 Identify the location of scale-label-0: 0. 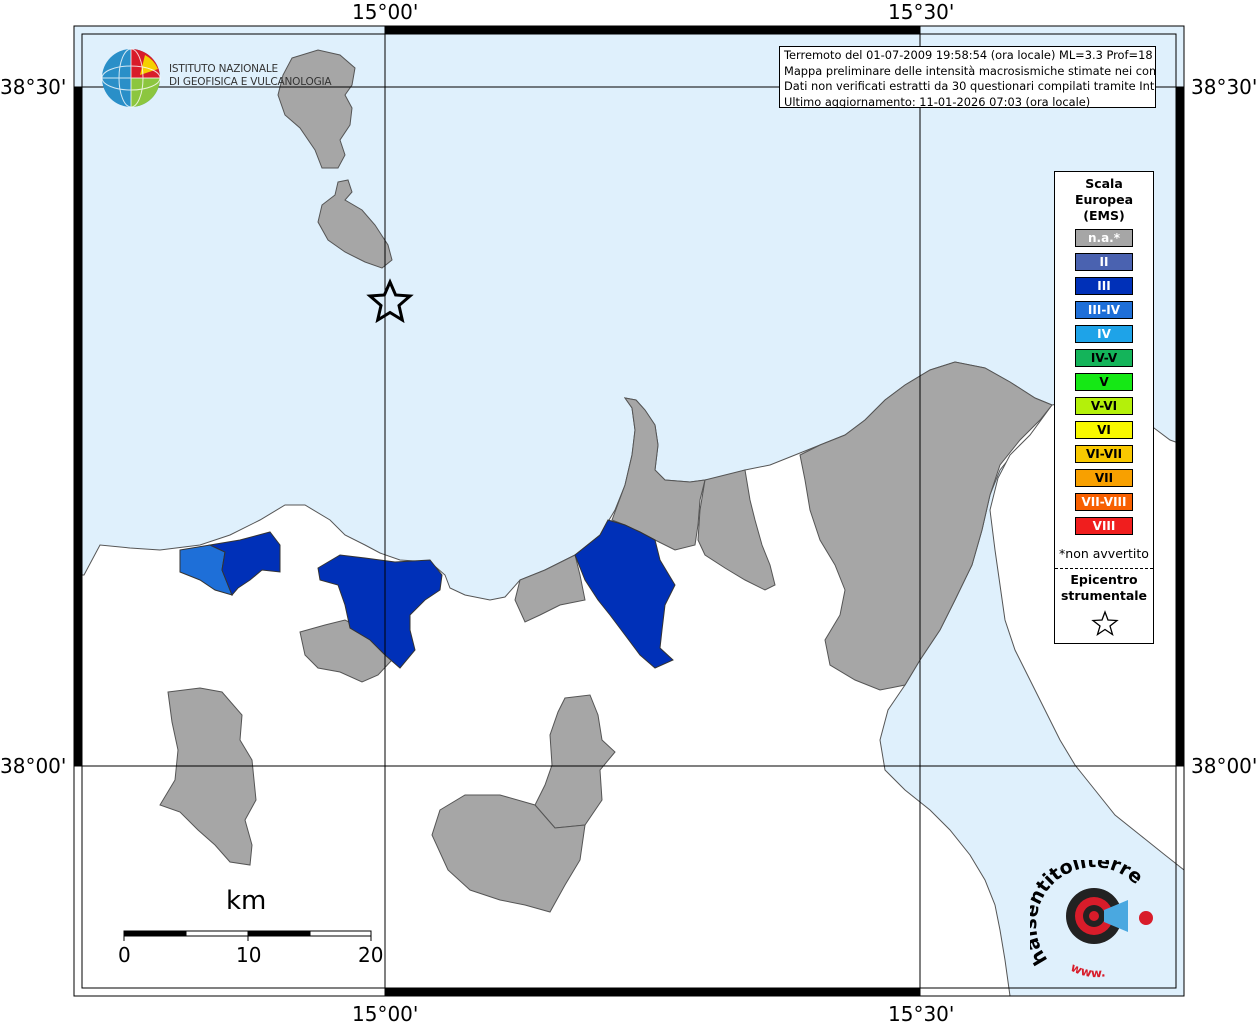
(124, 955).